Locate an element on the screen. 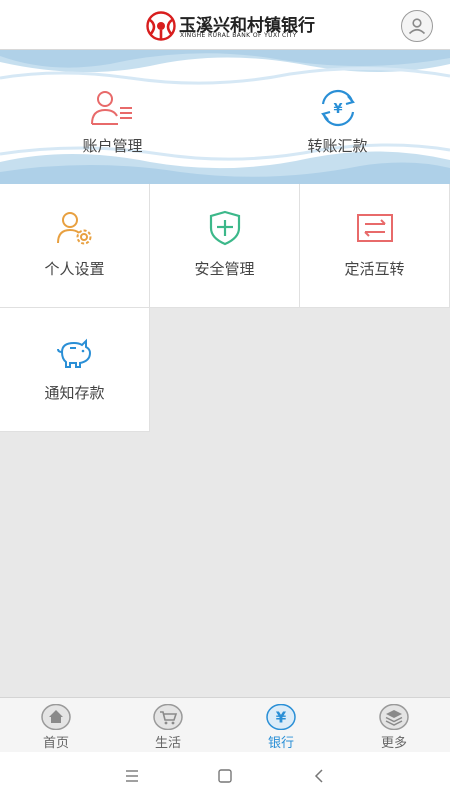 Image resolution: width=450 pixels, height=800 pixels. back-button is located at coordinates (319, 776).